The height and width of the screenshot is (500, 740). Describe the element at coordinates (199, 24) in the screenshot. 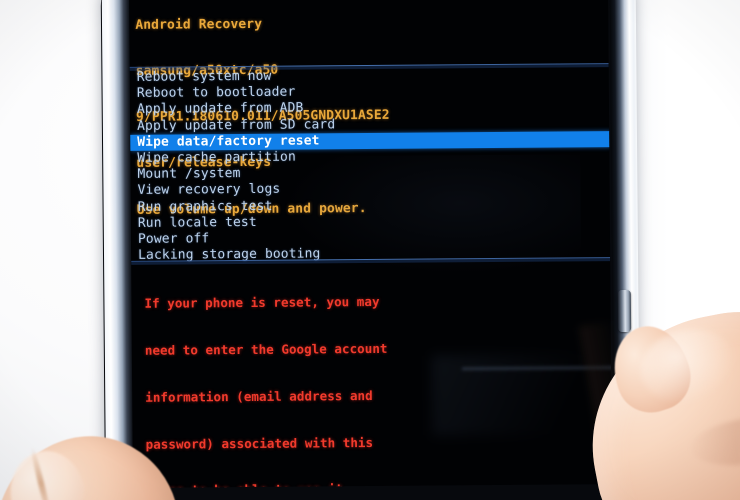

I see `recovery-header-line-0: Android Recovery` at that location.